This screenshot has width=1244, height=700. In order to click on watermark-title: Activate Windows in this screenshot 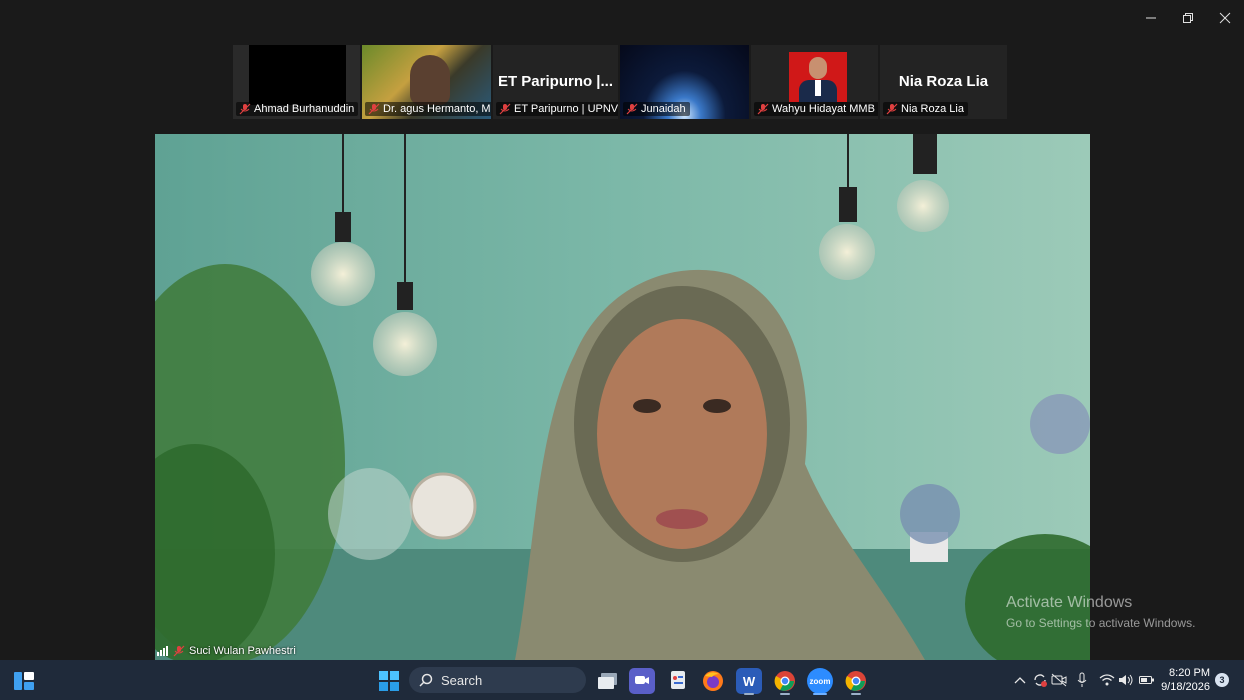, I will do `click(1069, 602)`.